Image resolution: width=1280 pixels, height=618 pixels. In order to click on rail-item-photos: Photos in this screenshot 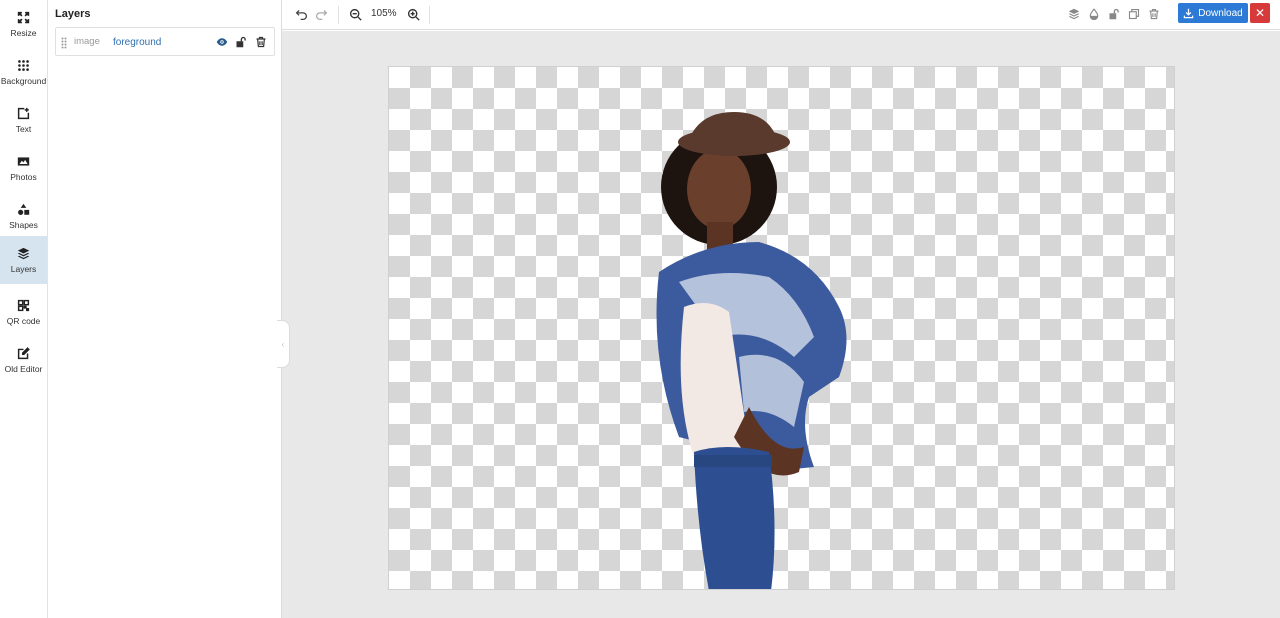, I will do `click(23, 168)`.